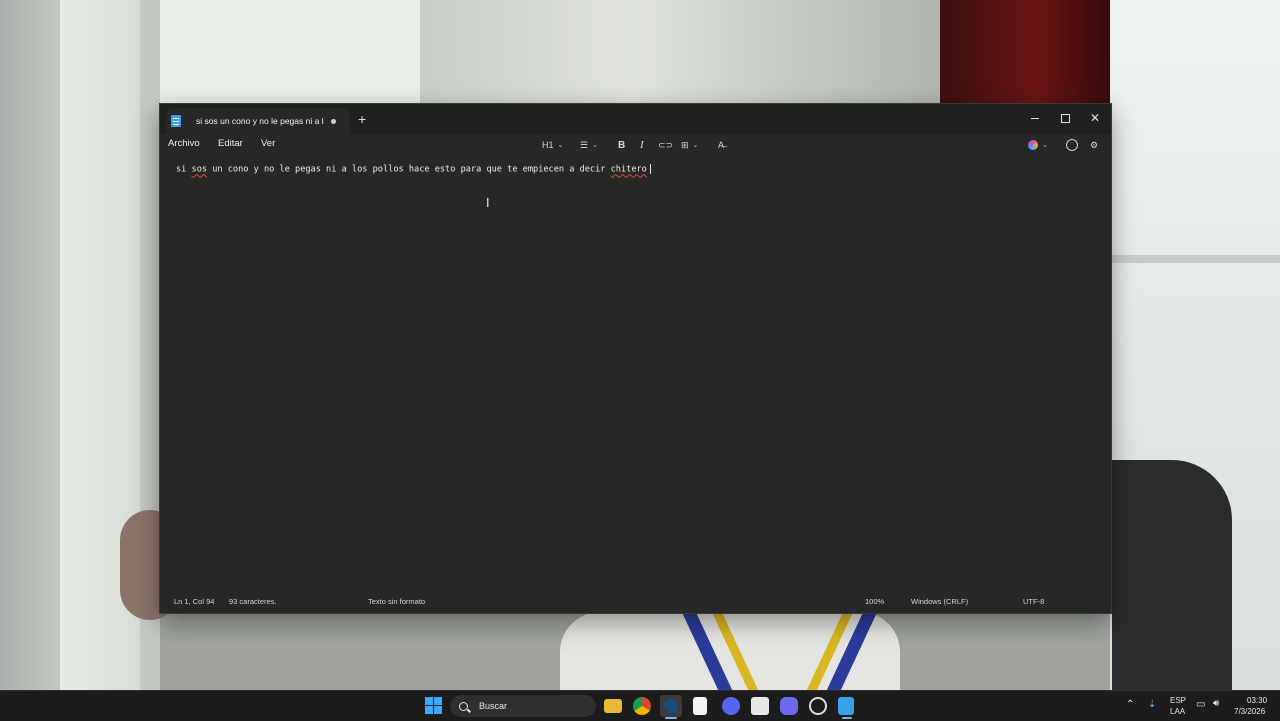 The height and width of the screenshot is (721, 1280). Describe the element at coordinates (689, 145) in the screenshot. I see `table-dropdown: ⊞ ⌄` at that location.